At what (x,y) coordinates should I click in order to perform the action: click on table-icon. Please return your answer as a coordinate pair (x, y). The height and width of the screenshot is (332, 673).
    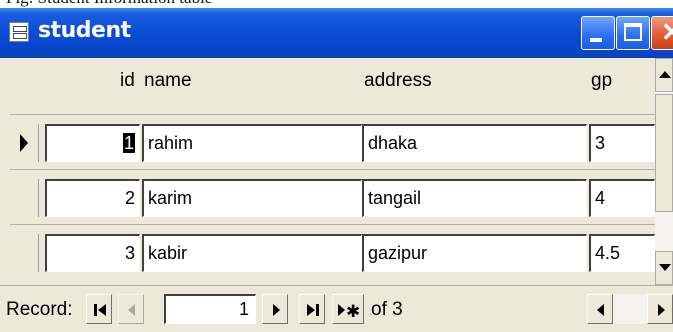
    Looking at the image, I should click on (19, 32).